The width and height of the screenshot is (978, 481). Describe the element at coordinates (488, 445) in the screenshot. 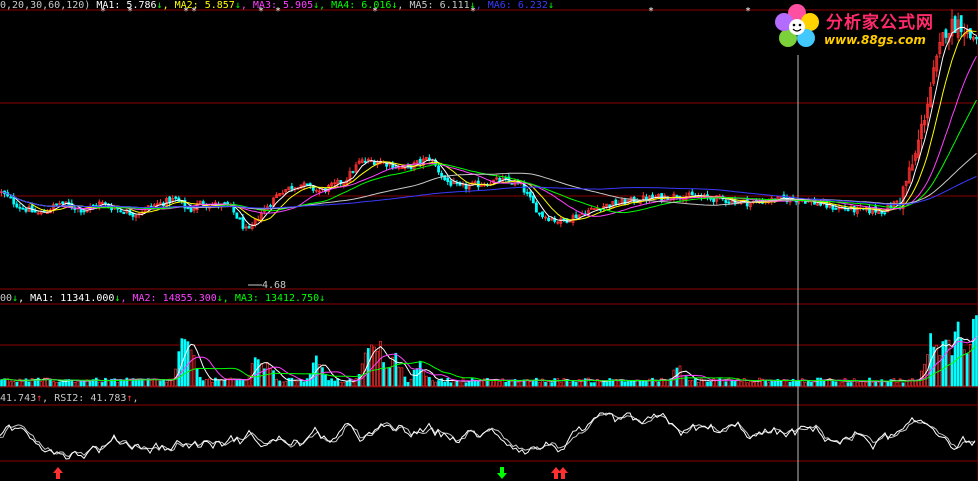

I see `rsi-panel` at that location.